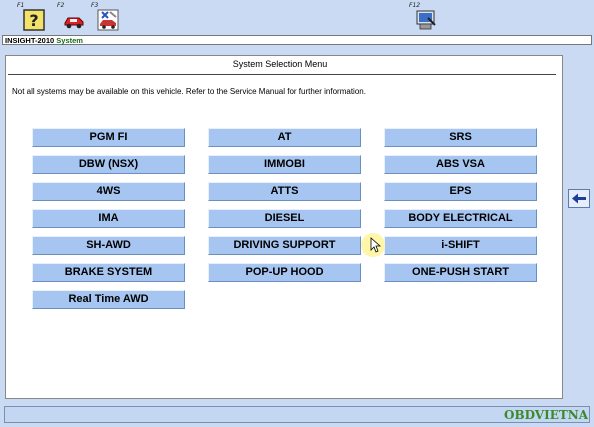 The height and width of the screenshot is (427, 594). Describe the element at coordinates (460, 272) in the screenshot. I see `system-button-one-push-start: ONE-PUSH START` at that location.